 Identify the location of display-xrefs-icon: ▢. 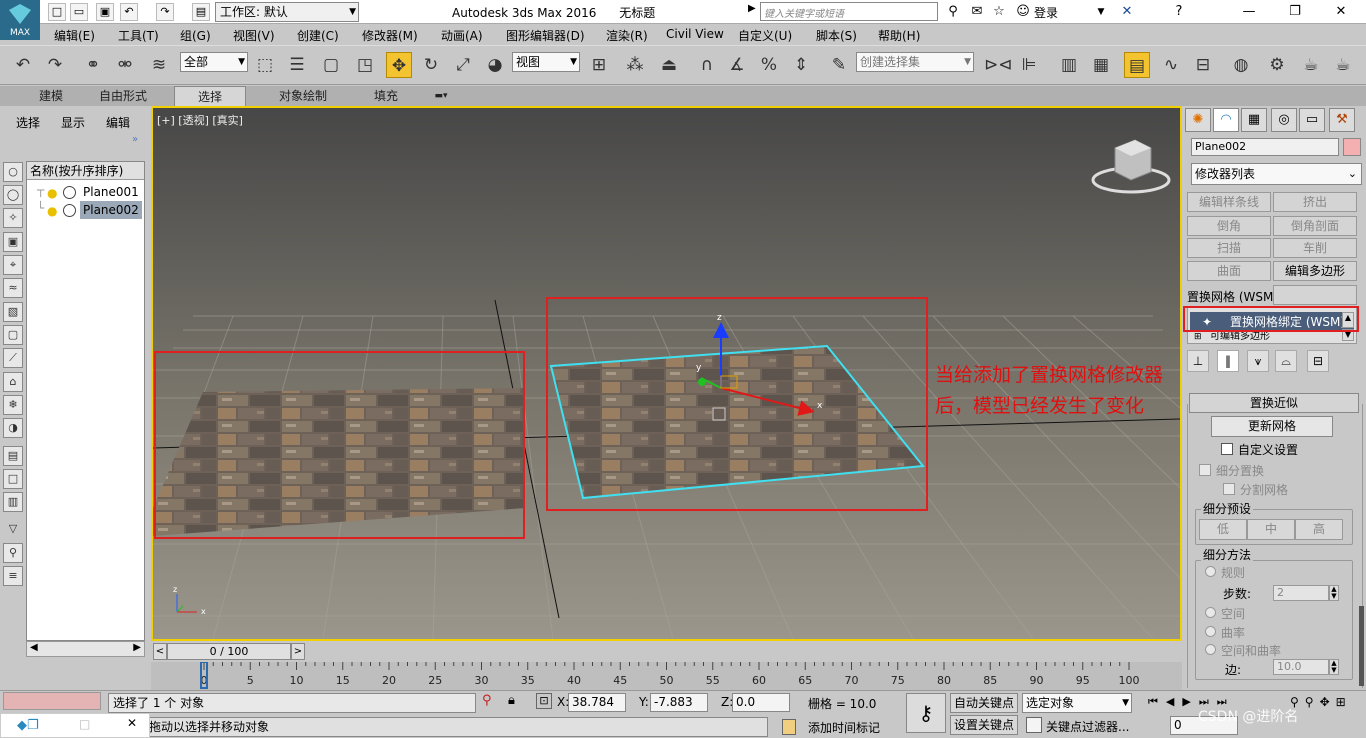
(13, 335).